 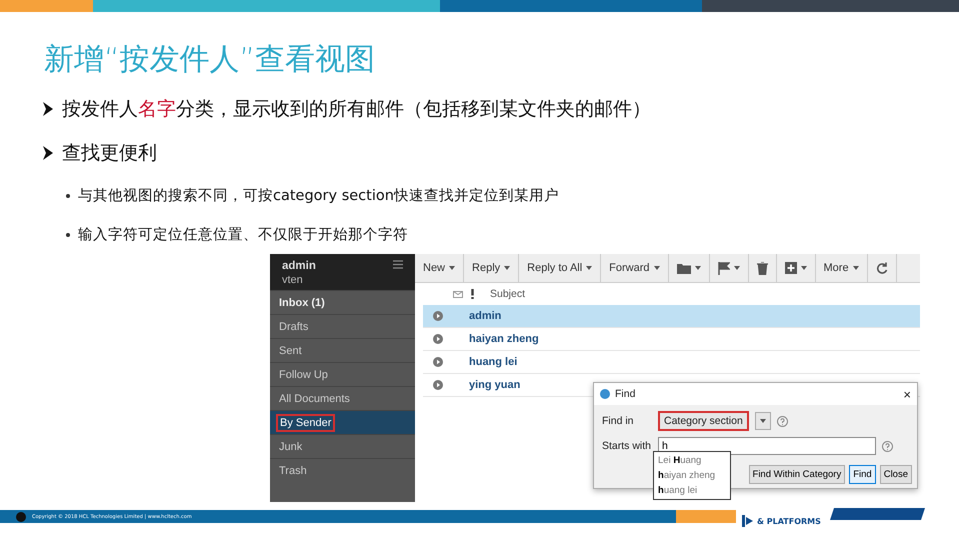 What do you see at coordinates (882, 268) in the screenshot?
I see `refresh-icon` at bounding box center [882, 268].